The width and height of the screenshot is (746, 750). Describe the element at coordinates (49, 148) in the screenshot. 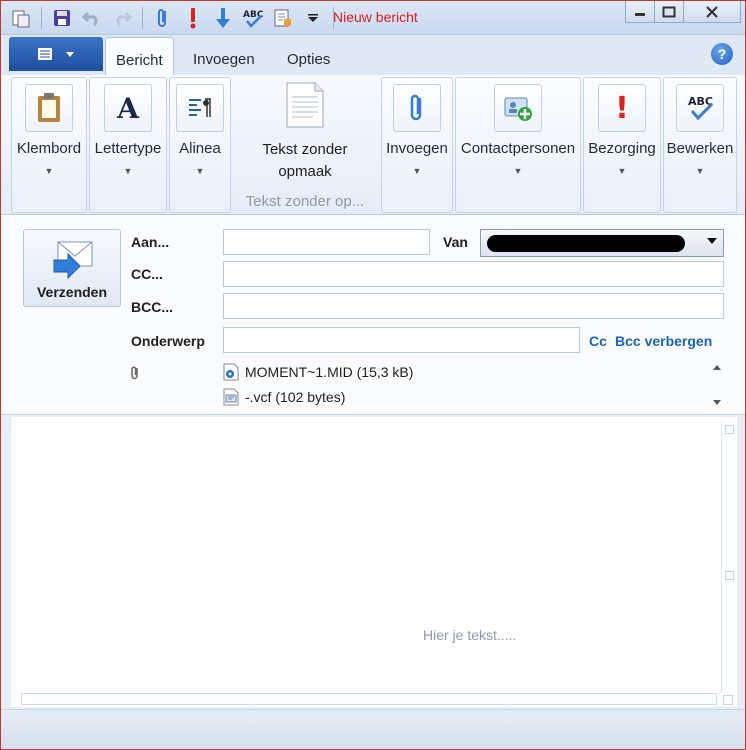

I see `ribbon-label: Klembord` at that location.